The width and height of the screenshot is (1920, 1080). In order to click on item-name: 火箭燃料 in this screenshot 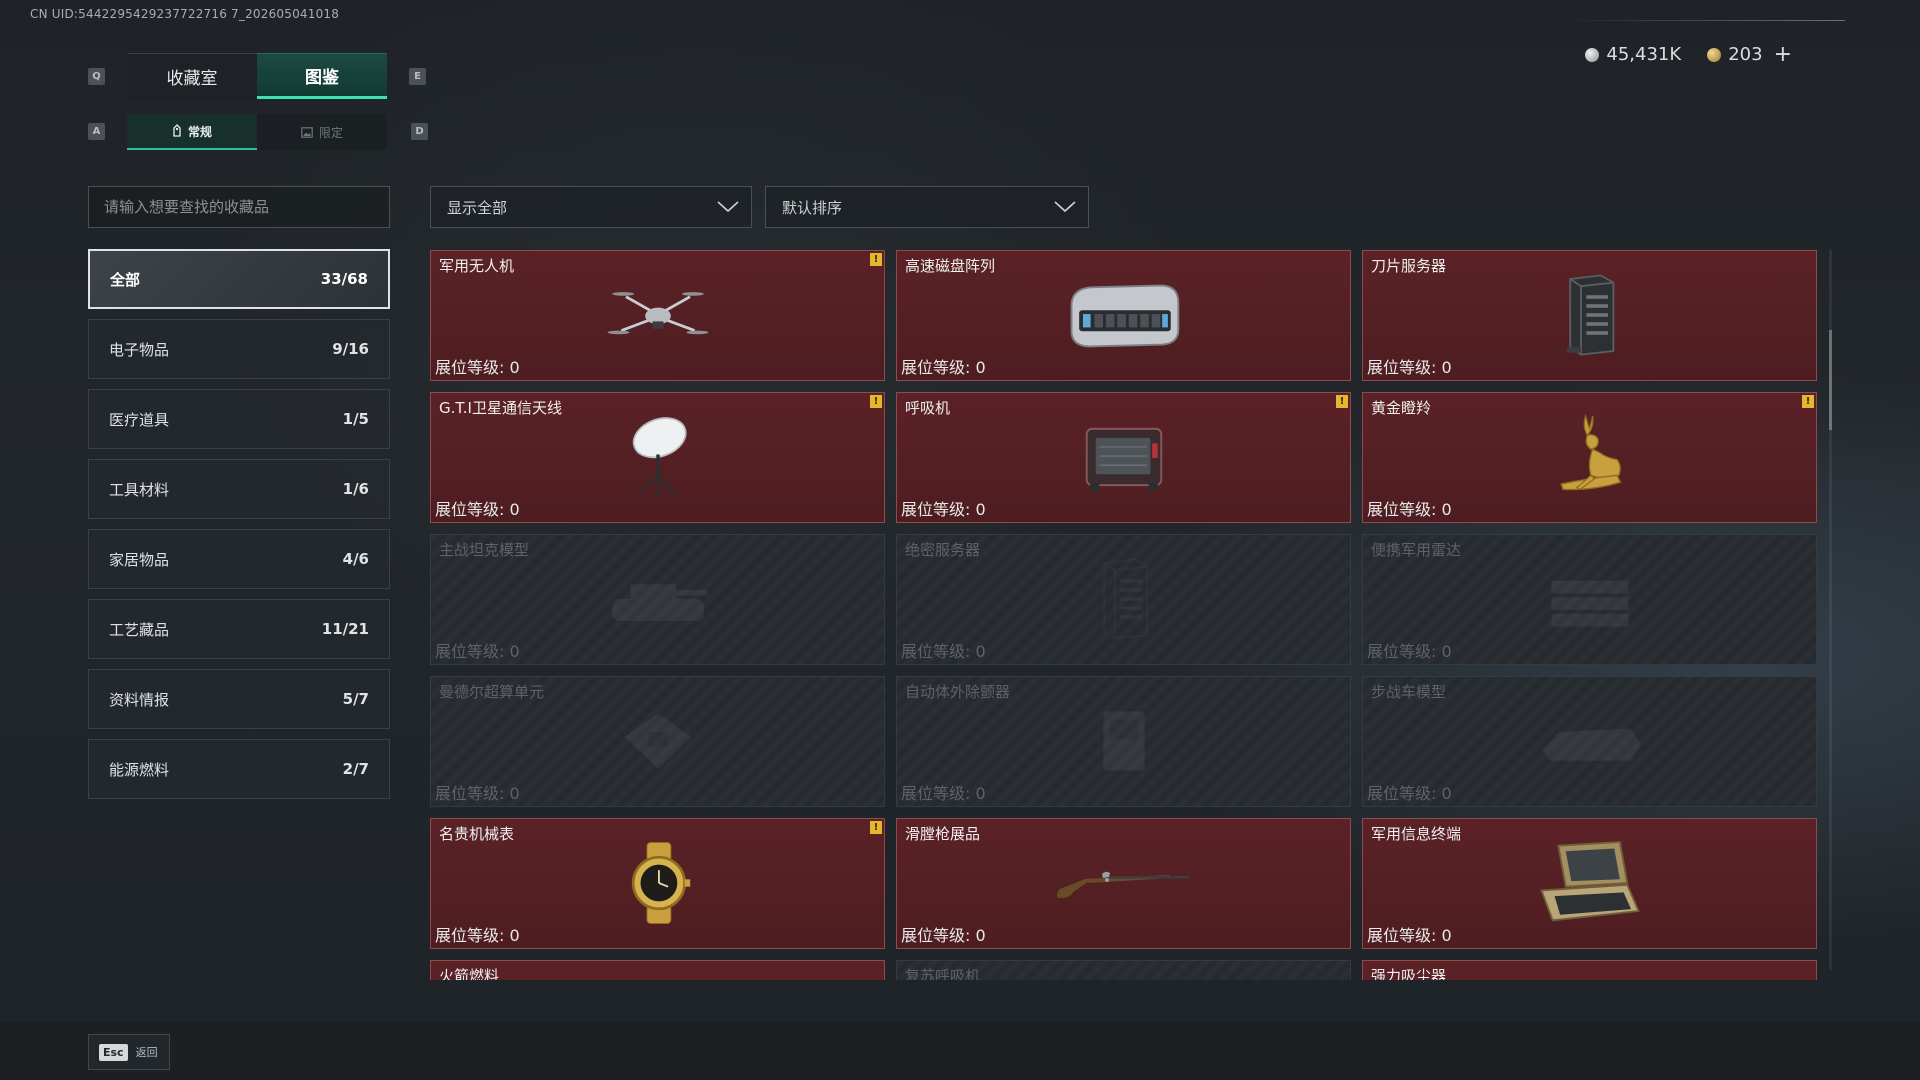, I will do `click(469, 973)`.